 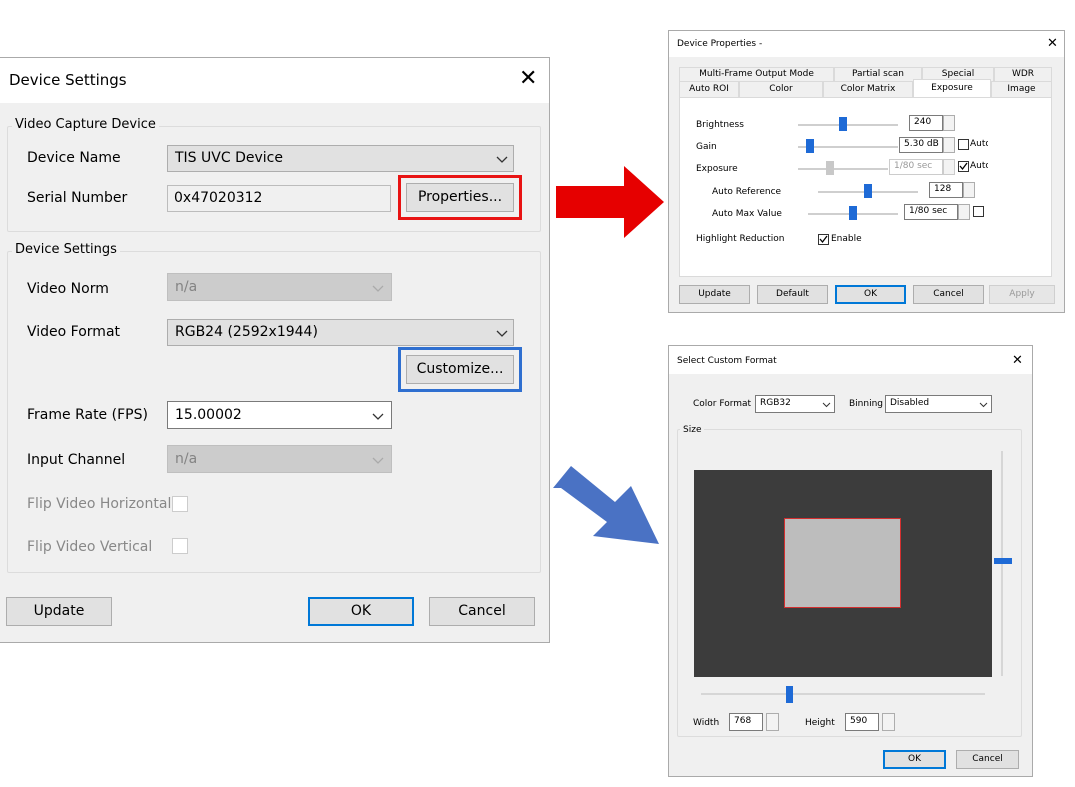 I want to click on gain-updown, so click(x=949, y=145).